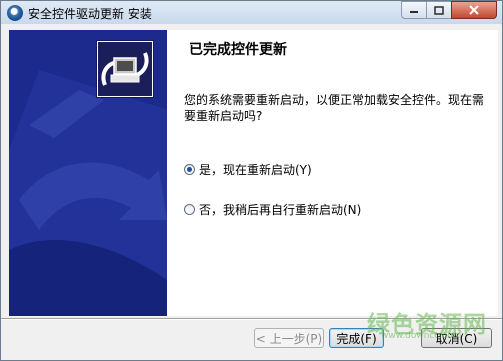 The image size is (503, 361). Describe the element at coordinates (238, 50) in the screenshot. I see `page-title: 已完成控件更新` at that location.